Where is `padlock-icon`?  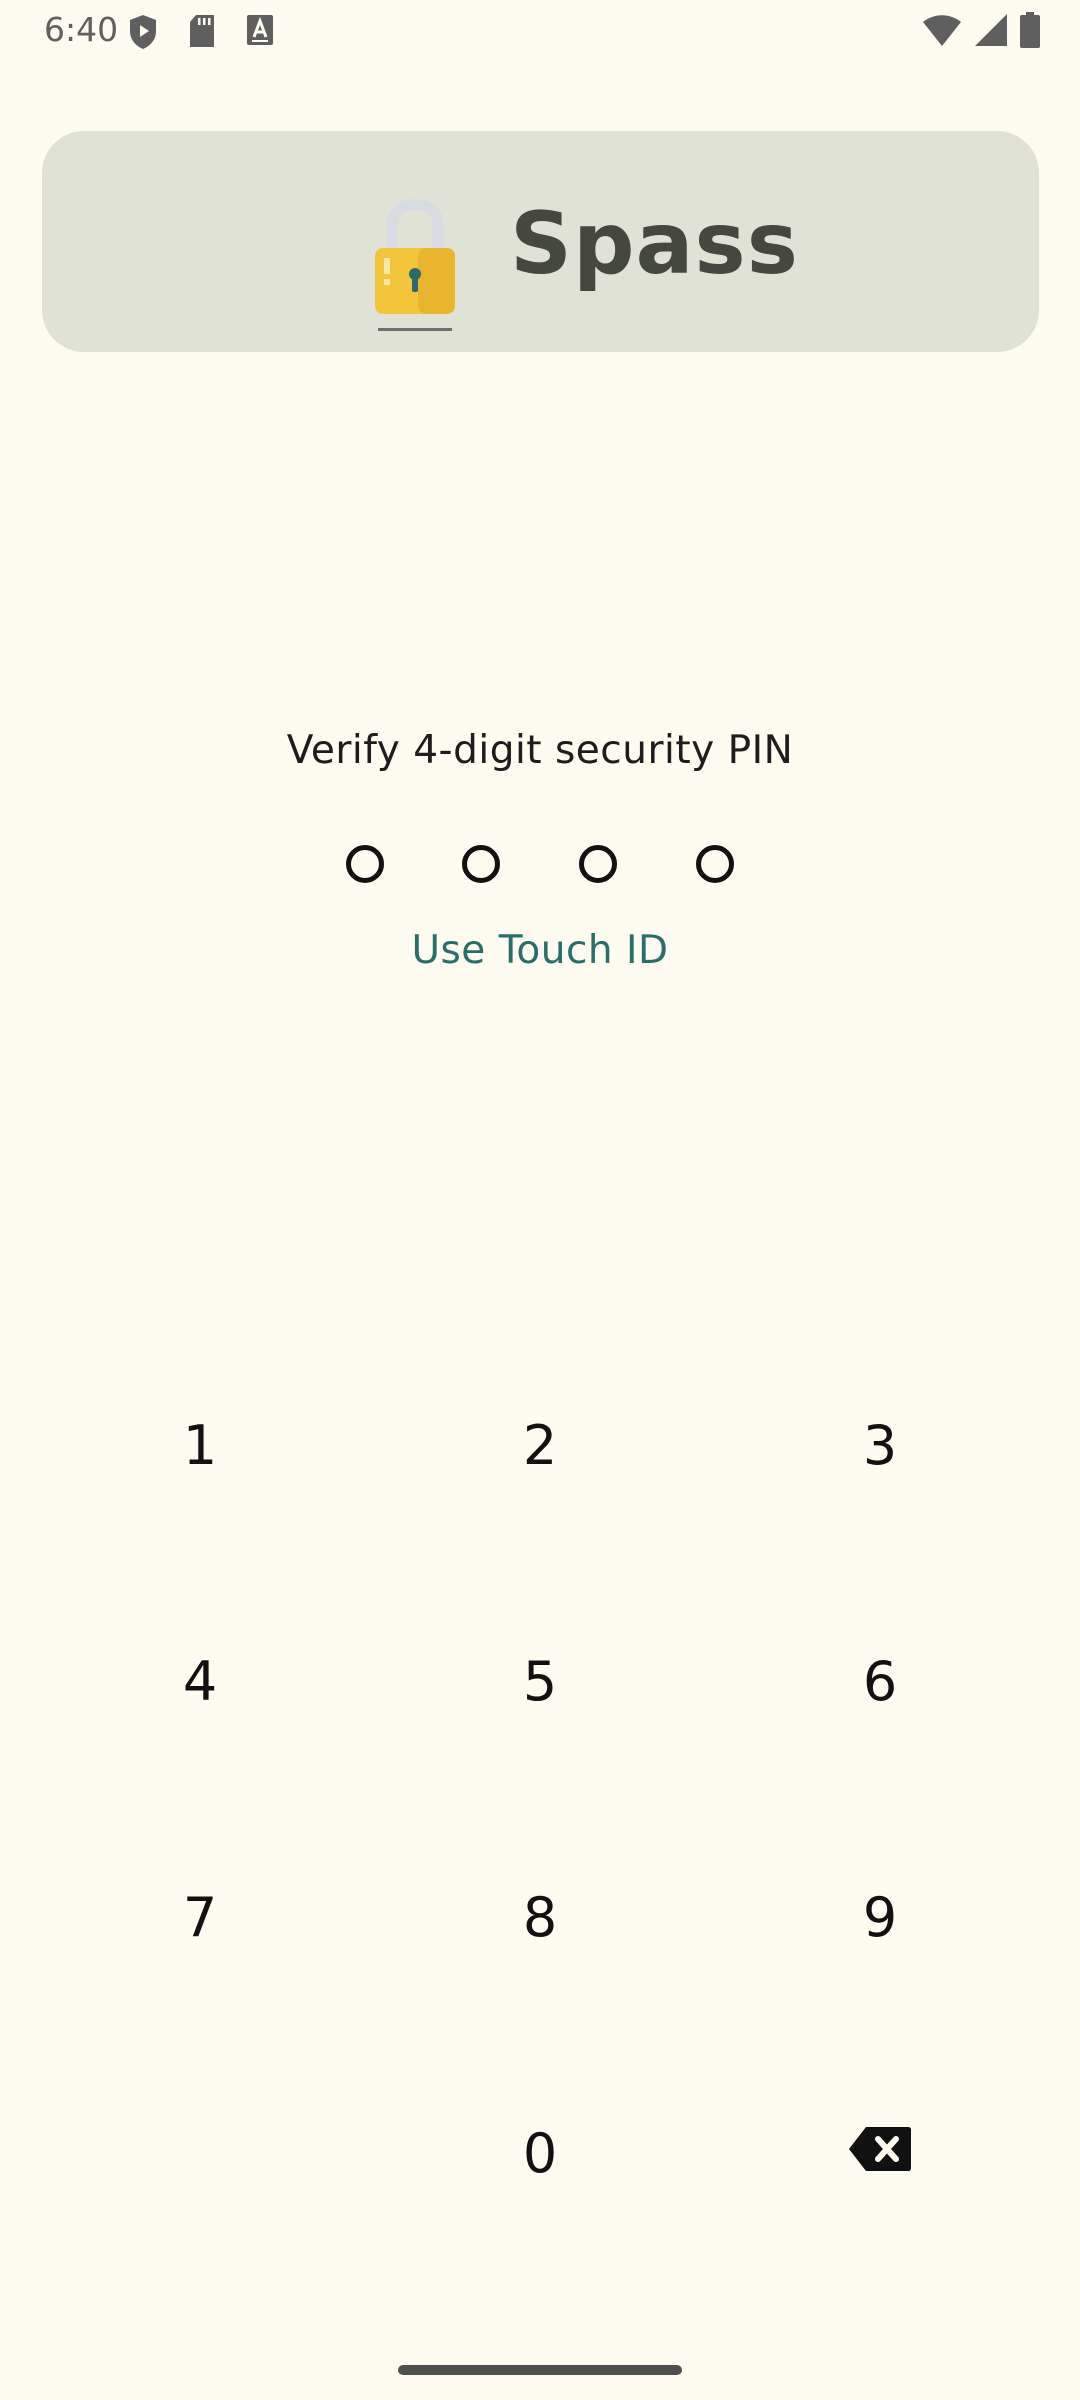 padlock-icon is located at coordinates (415, 261).